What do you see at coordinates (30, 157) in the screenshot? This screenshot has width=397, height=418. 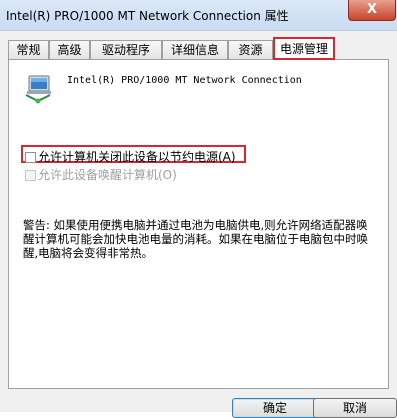 I see `allow-power-off-checkbox` at bounding box center [30, 157].